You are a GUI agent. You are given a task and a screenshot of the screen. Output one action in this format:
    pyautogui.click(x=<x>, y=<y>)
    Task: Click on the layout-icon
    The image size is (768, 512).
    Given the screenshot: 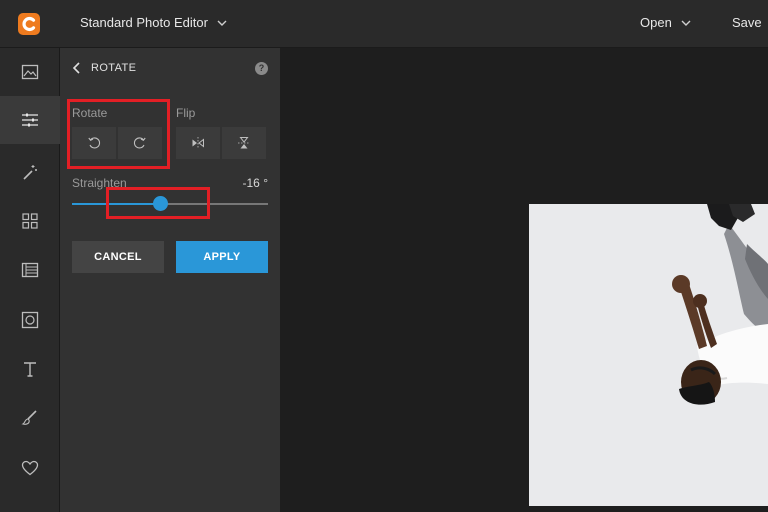 What is the action you would take?
    pyautogui.click(x=30, y=270)
    